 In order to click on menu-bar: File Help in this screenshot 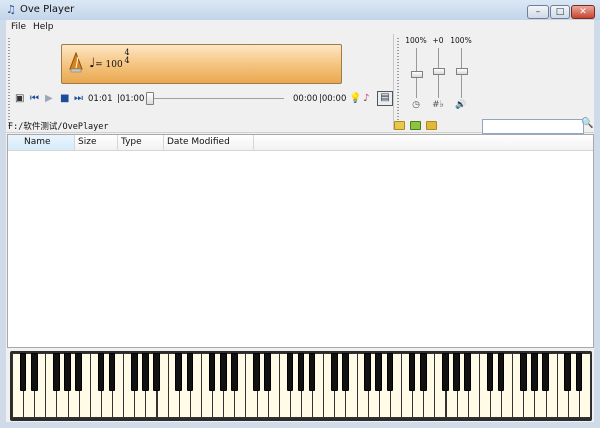, I will do `click(300, 27)`.